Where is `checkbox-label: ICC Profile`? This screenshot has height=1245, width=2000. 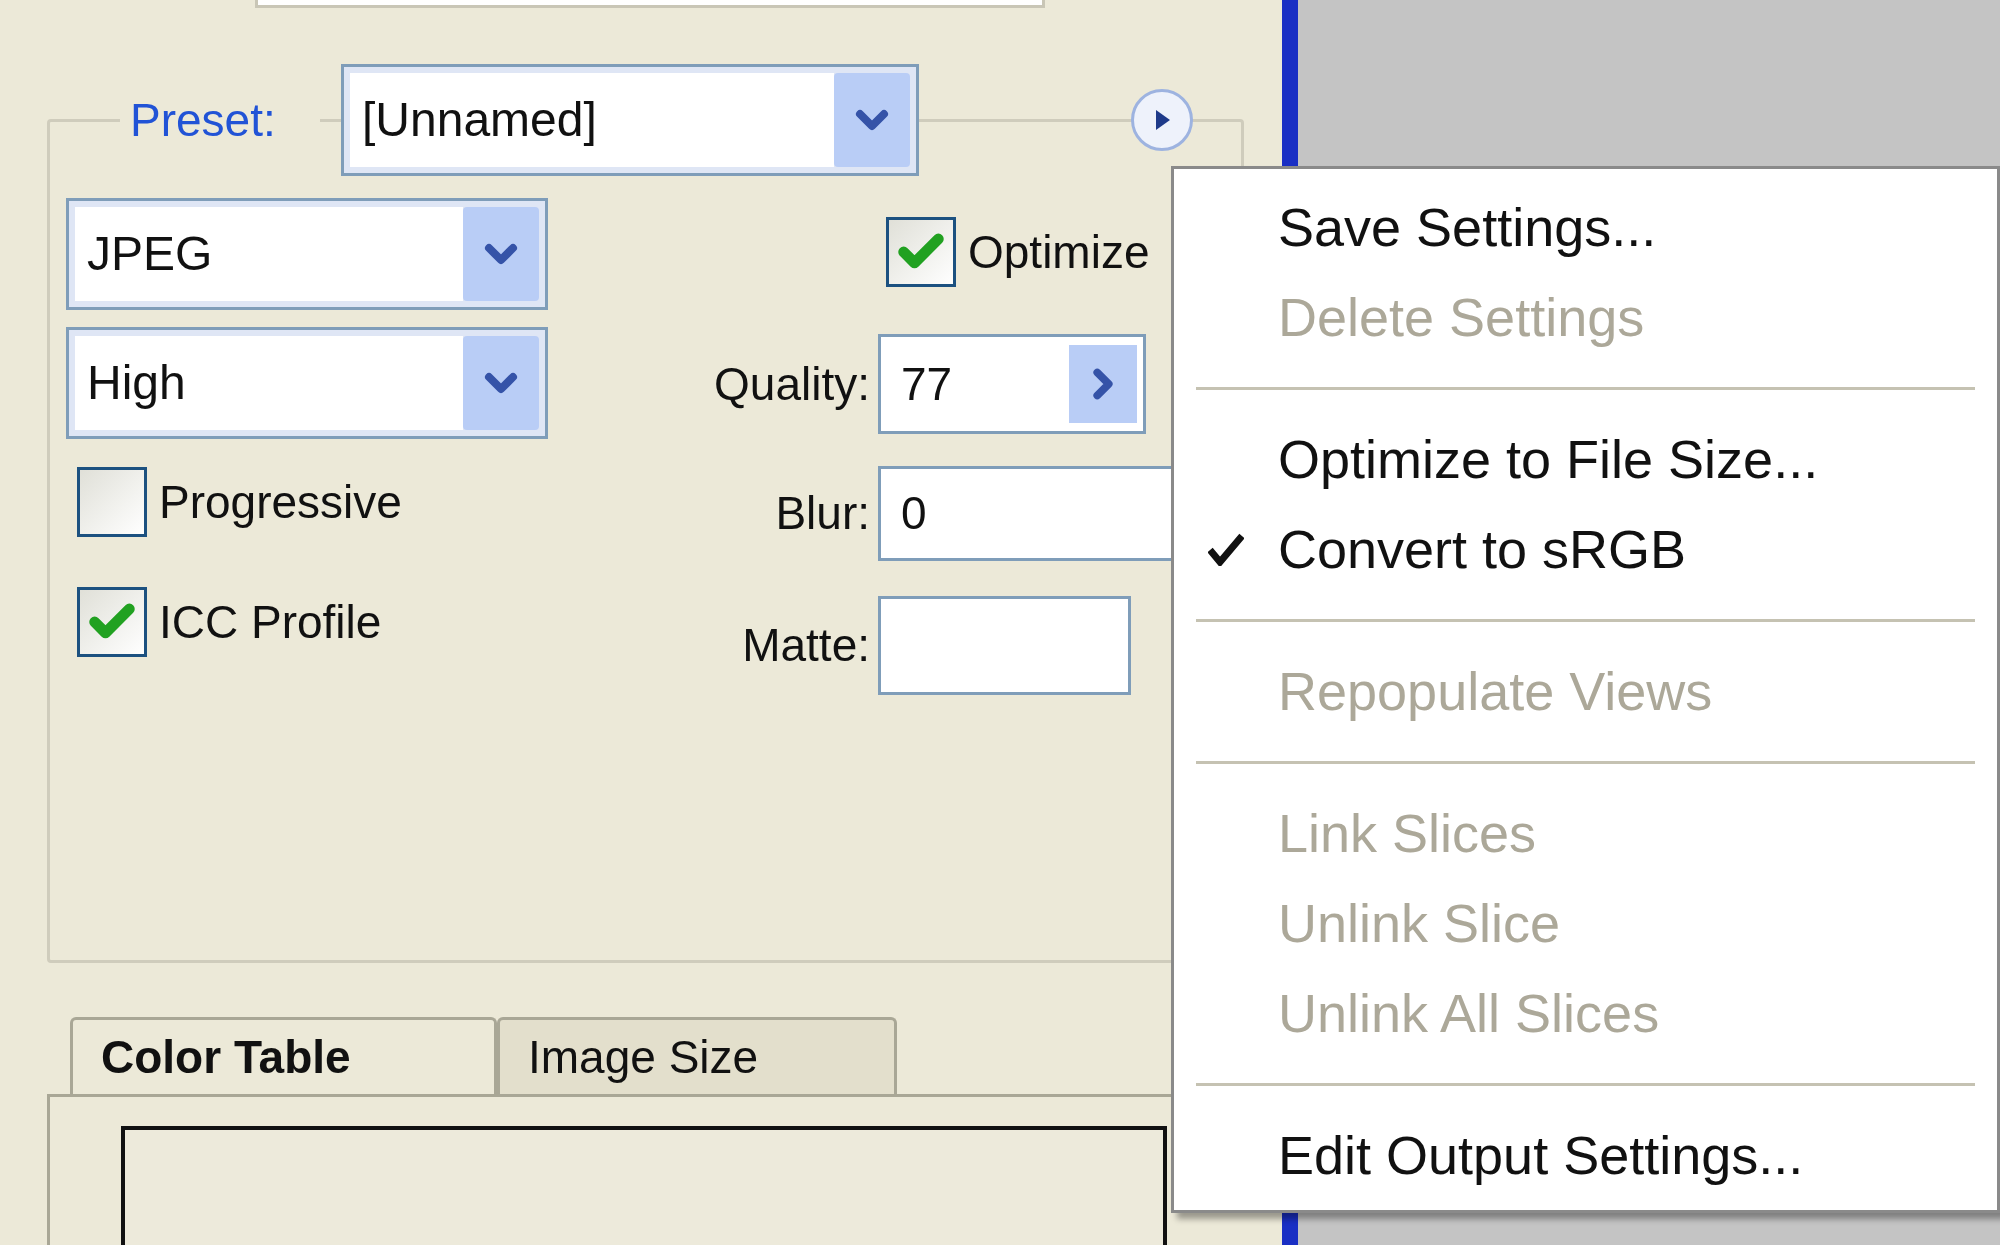 checkbox-label: ICC Profile is located at coordinates (270, 622).